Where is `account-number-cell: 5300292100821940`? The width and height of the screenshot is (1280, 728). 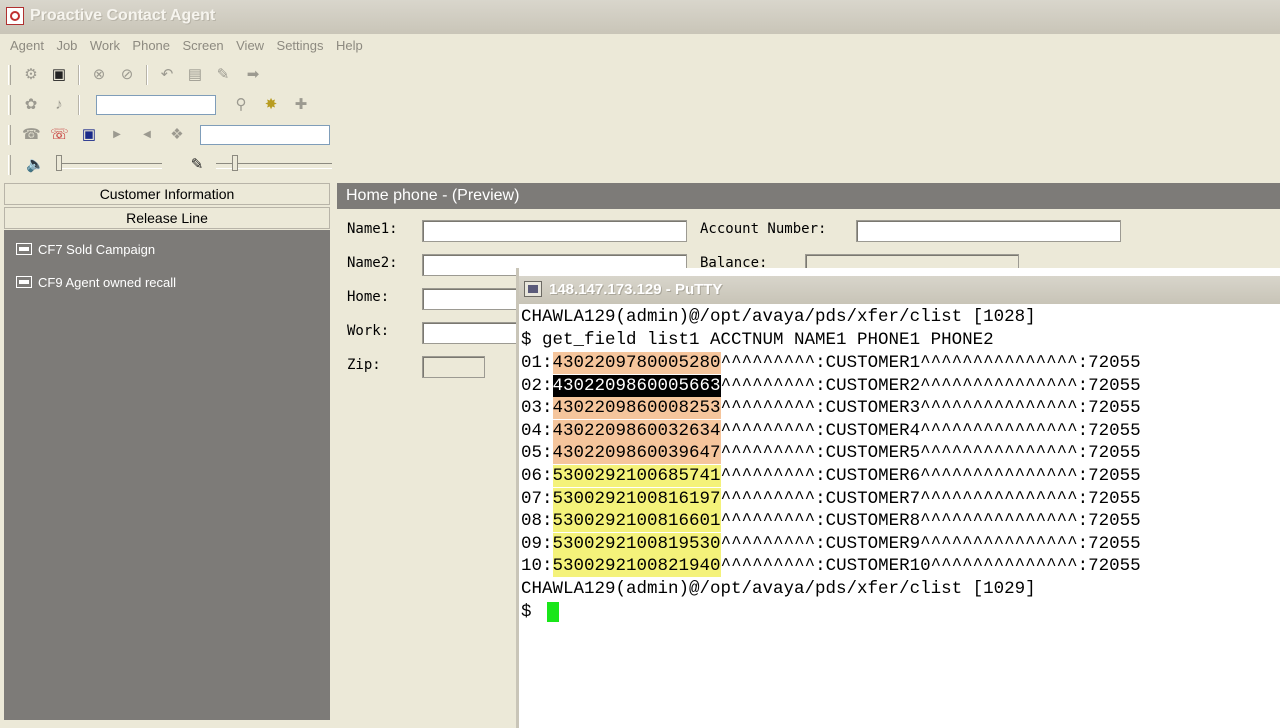
account-number-cell: 5300292100821940 is located at coordinates (636, 566).